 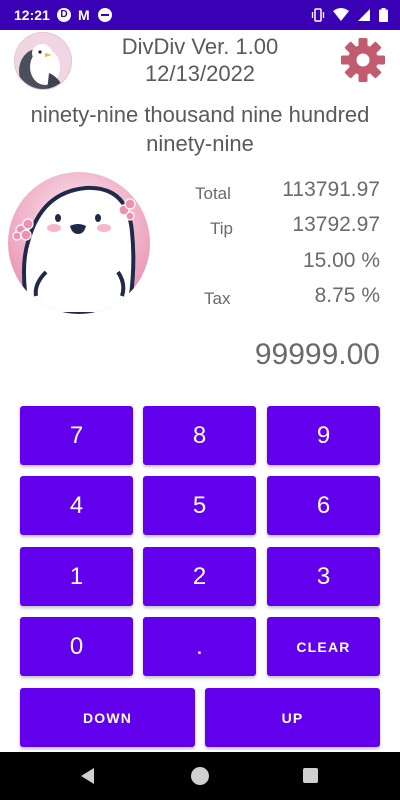 What do you see at coordinates (318, 15) in the screenshot?
I see `vibrate-icon` at bounding box center [318, 15].